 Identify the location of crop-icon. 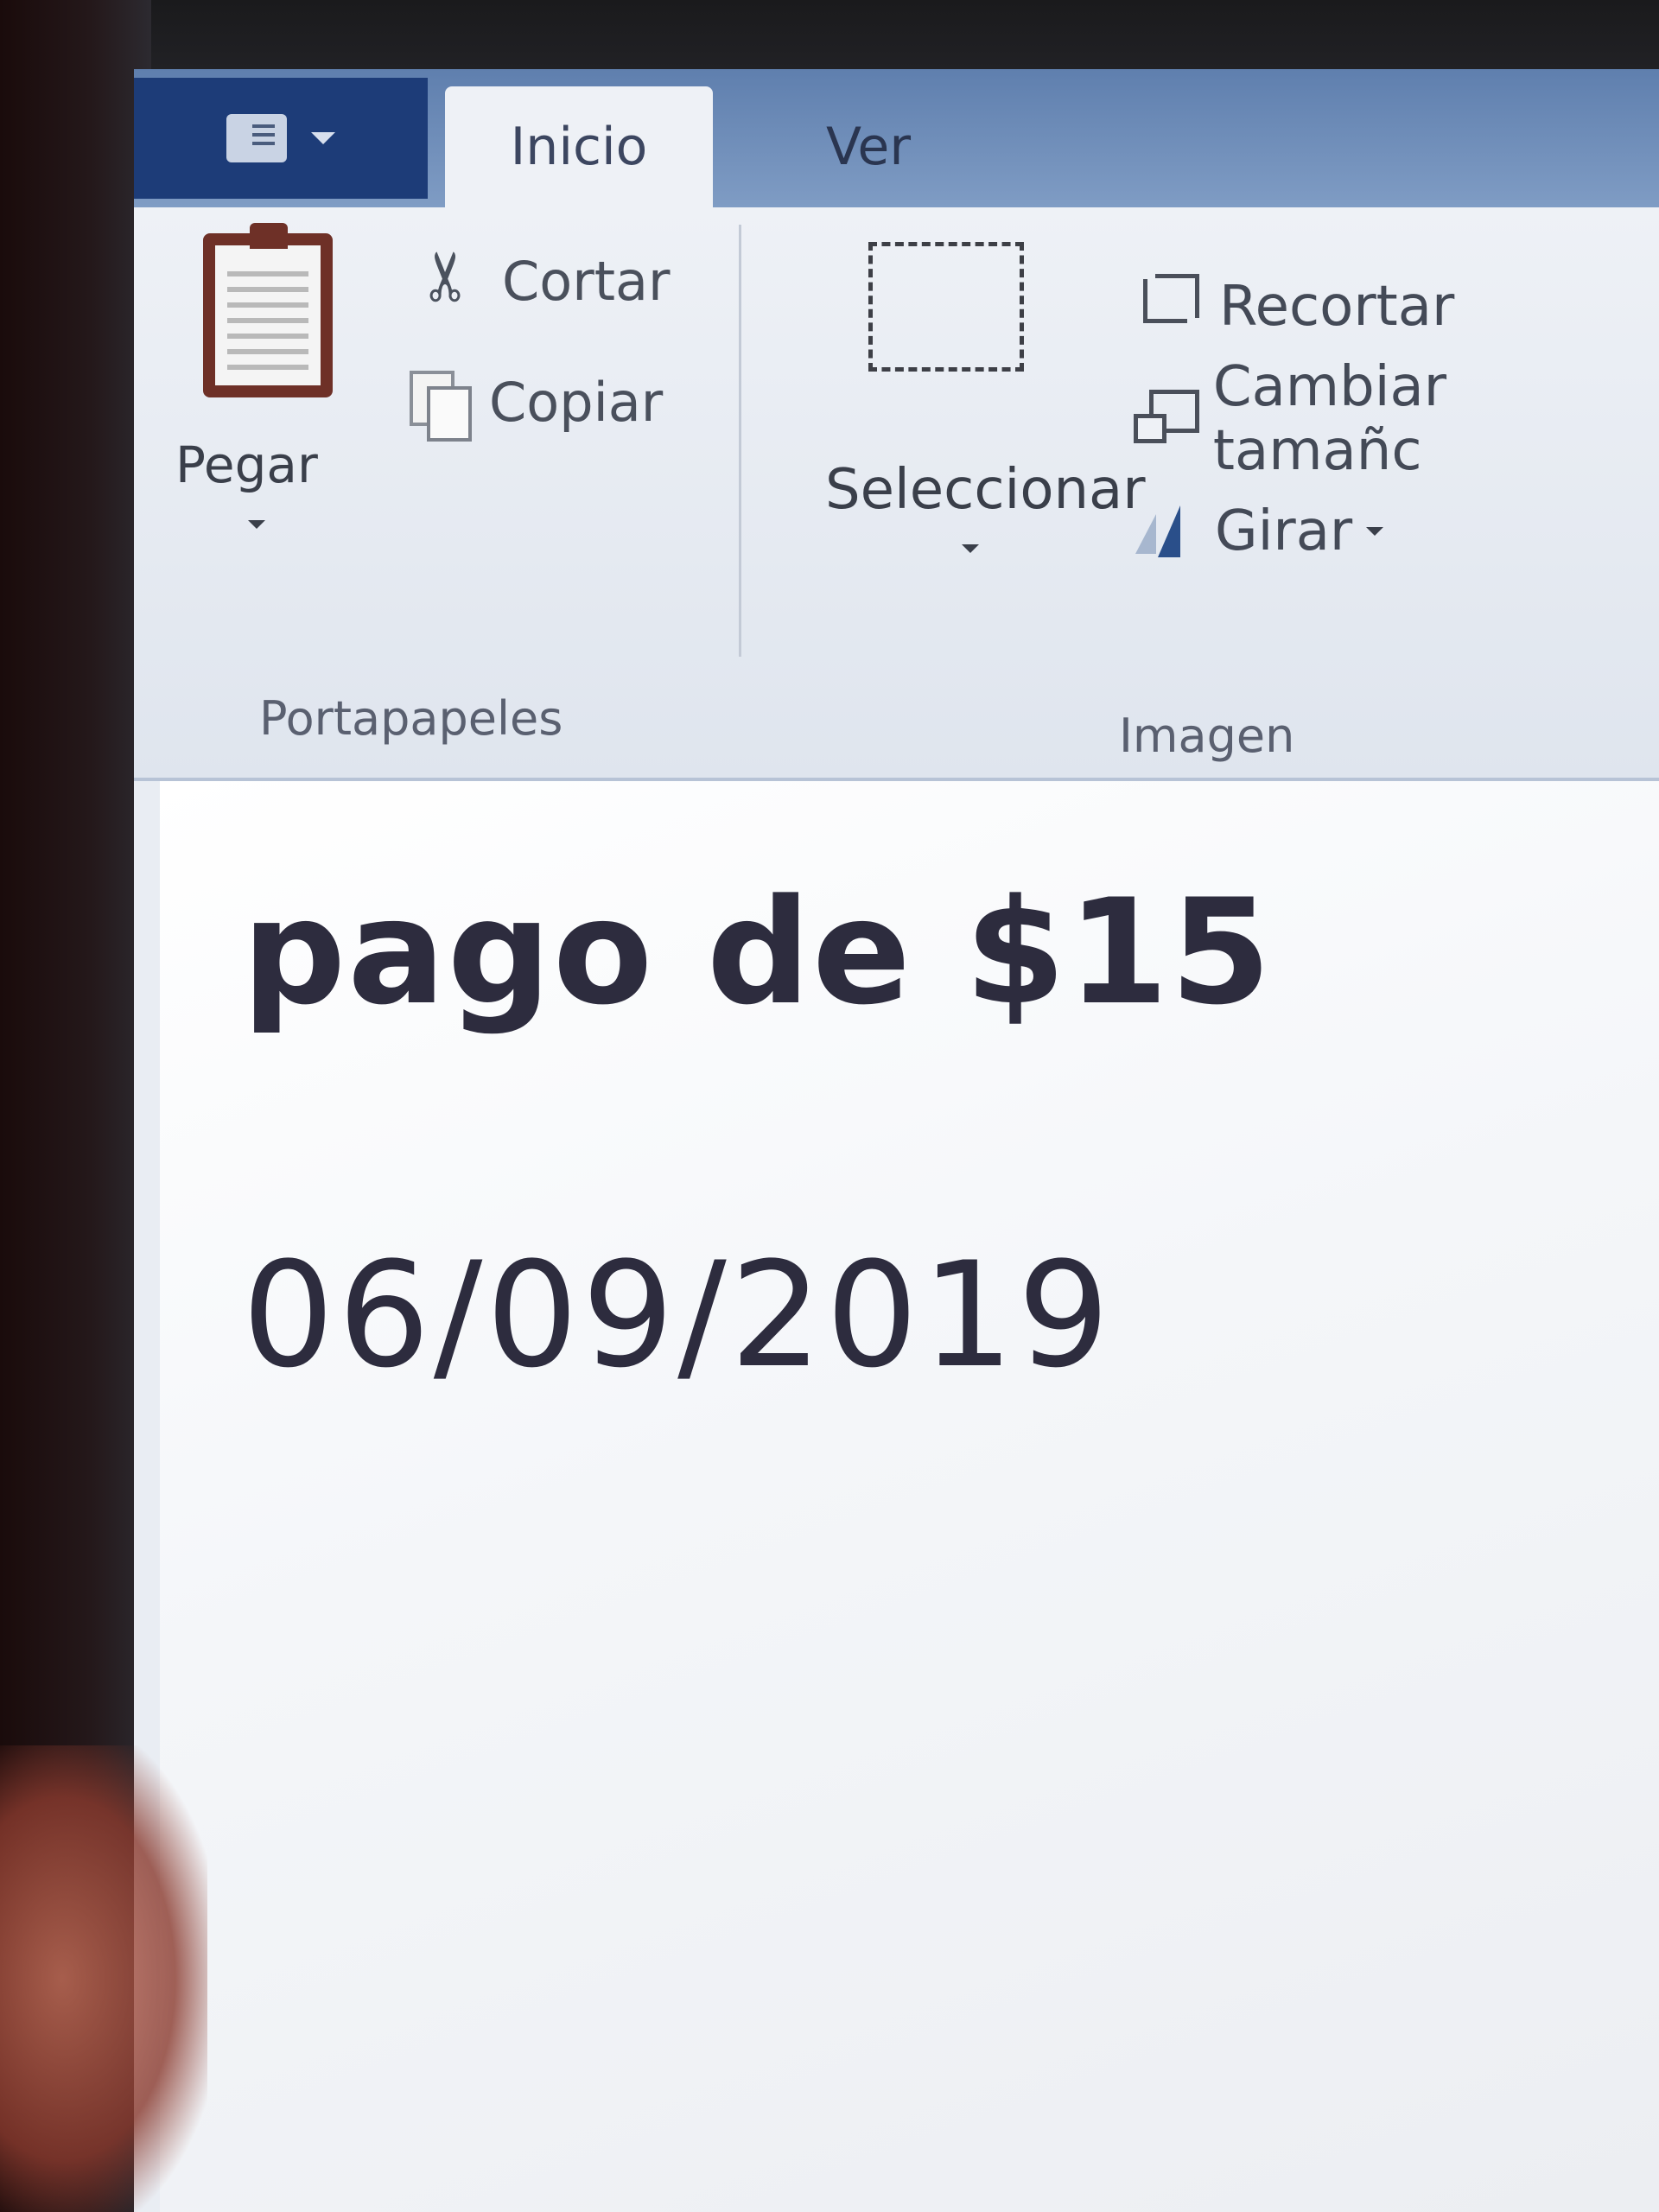
(1167, 306).